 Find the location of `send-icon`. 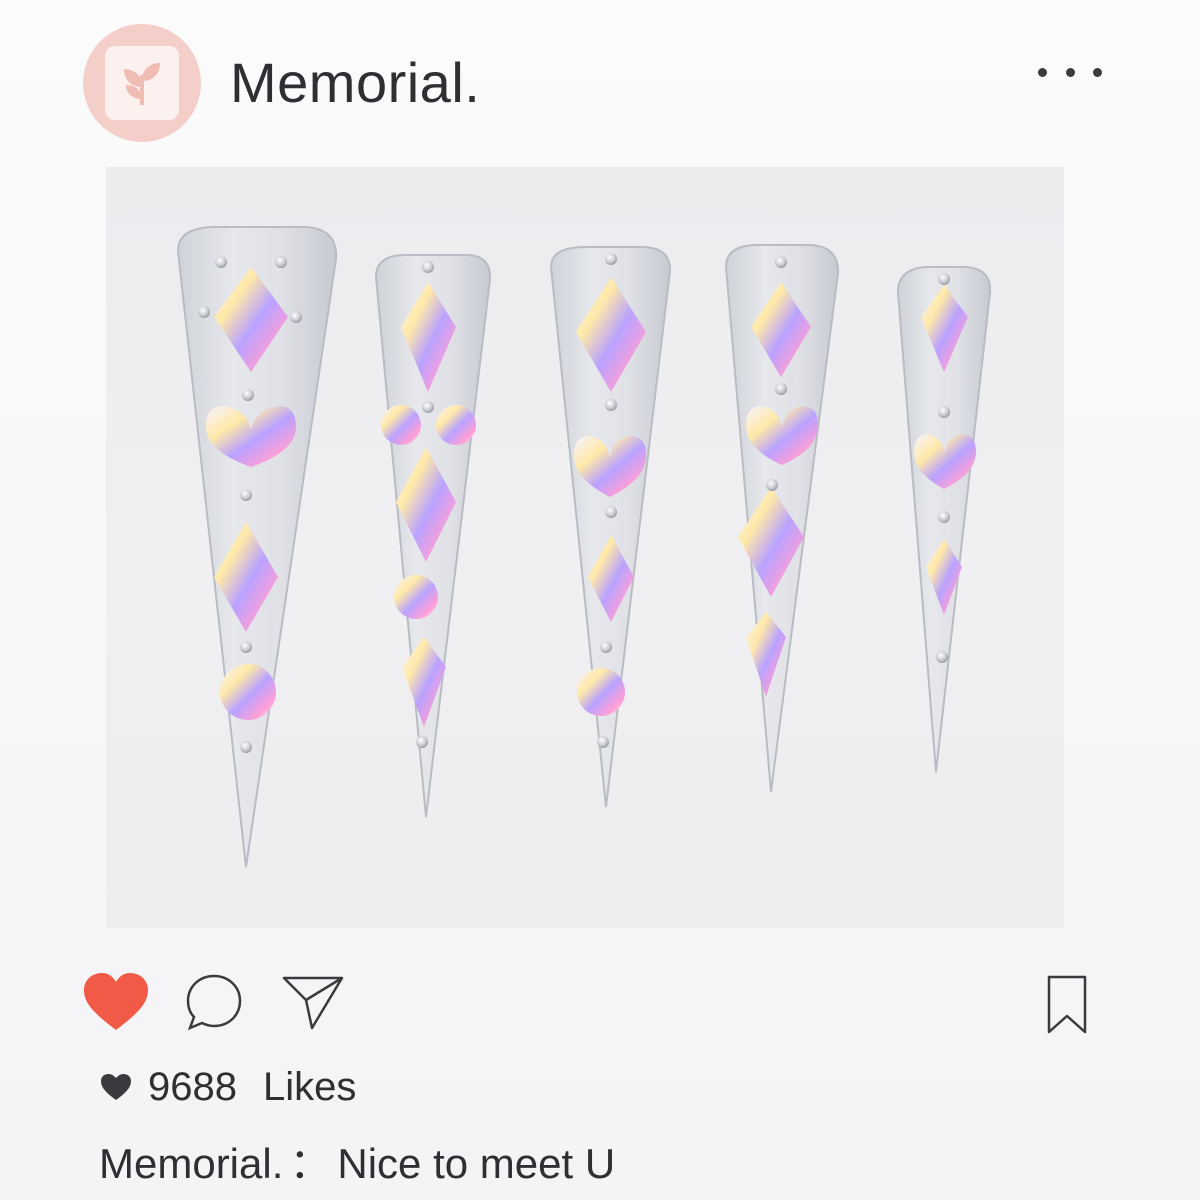

send-icon is located at coordinates (313, 1002).